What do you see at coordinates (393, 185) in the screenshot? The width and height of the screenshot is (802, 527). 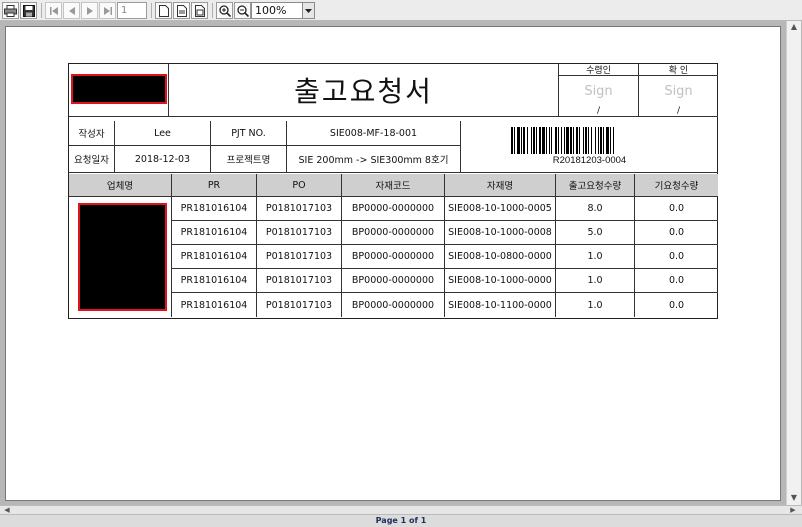 I see `column-header: 자재코드` at bounding box center [393, 185].